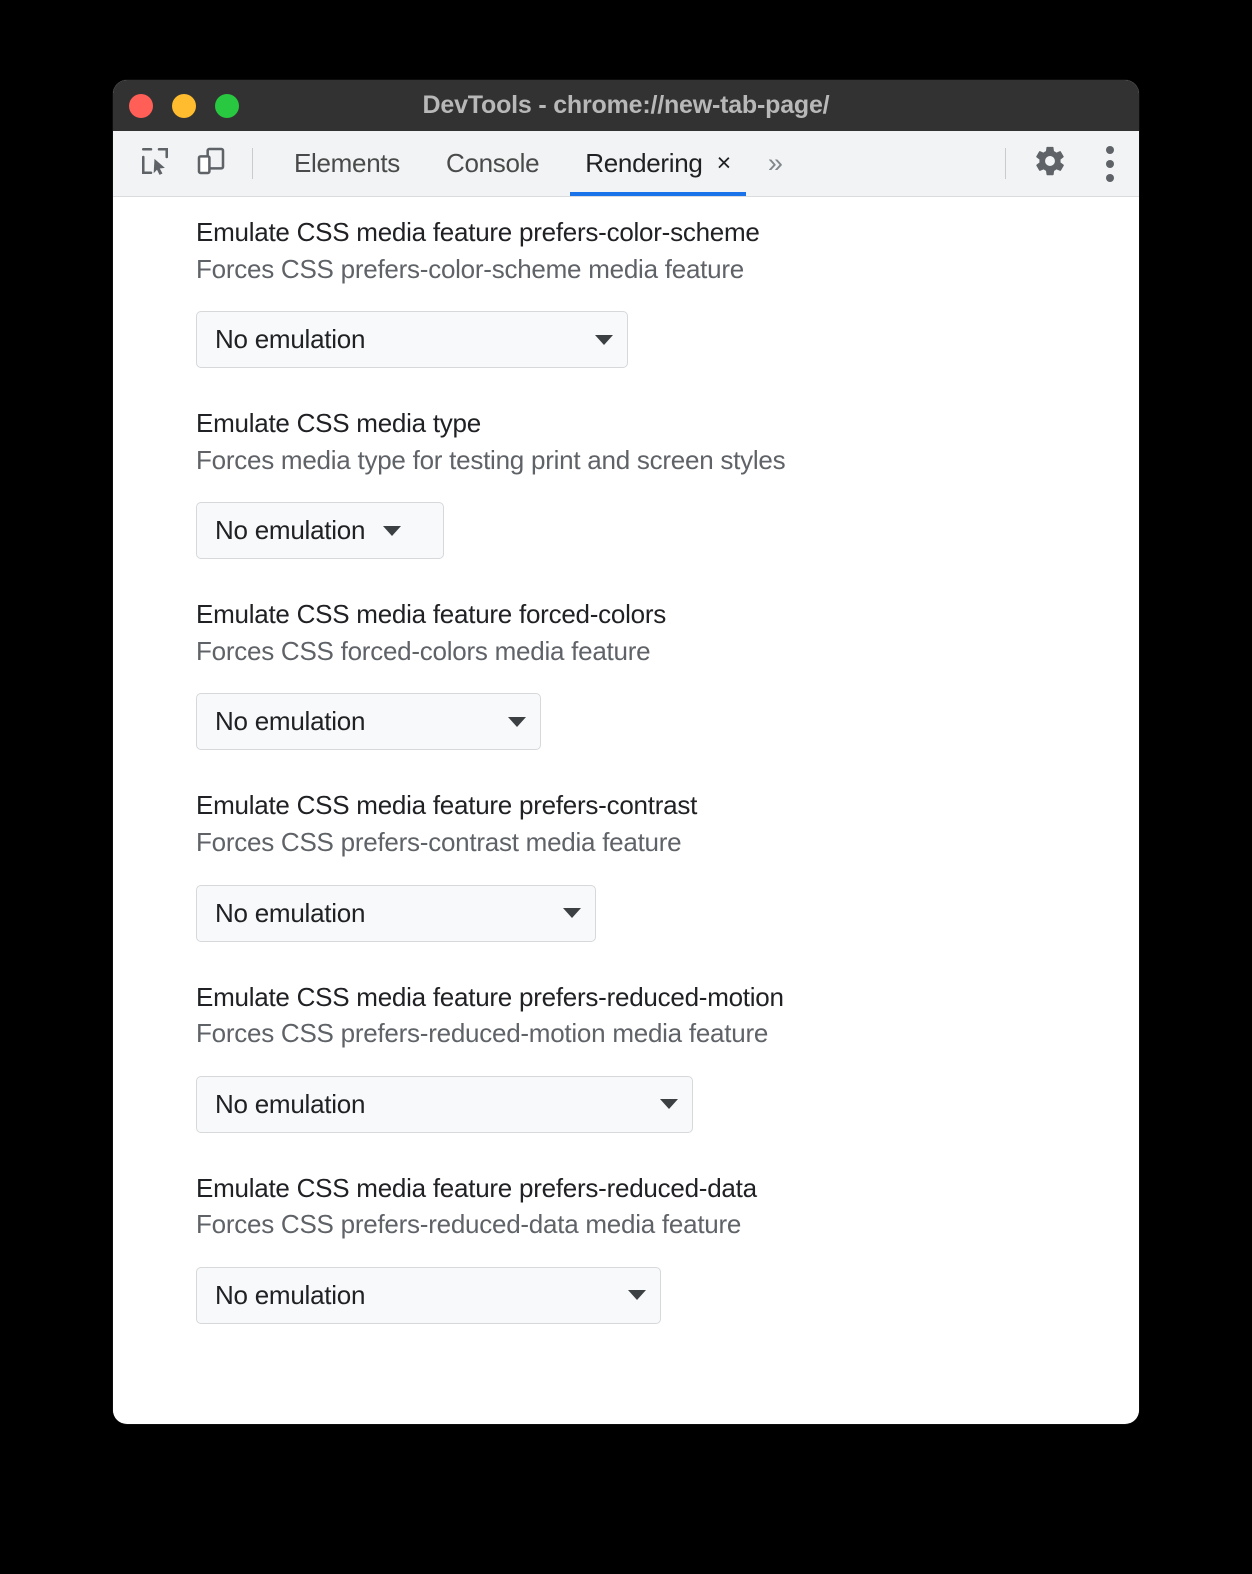 The width and height of the screenshot is (1252, 1574). I want to click on tab-rendering-label: Rendering, so click(644, 163).